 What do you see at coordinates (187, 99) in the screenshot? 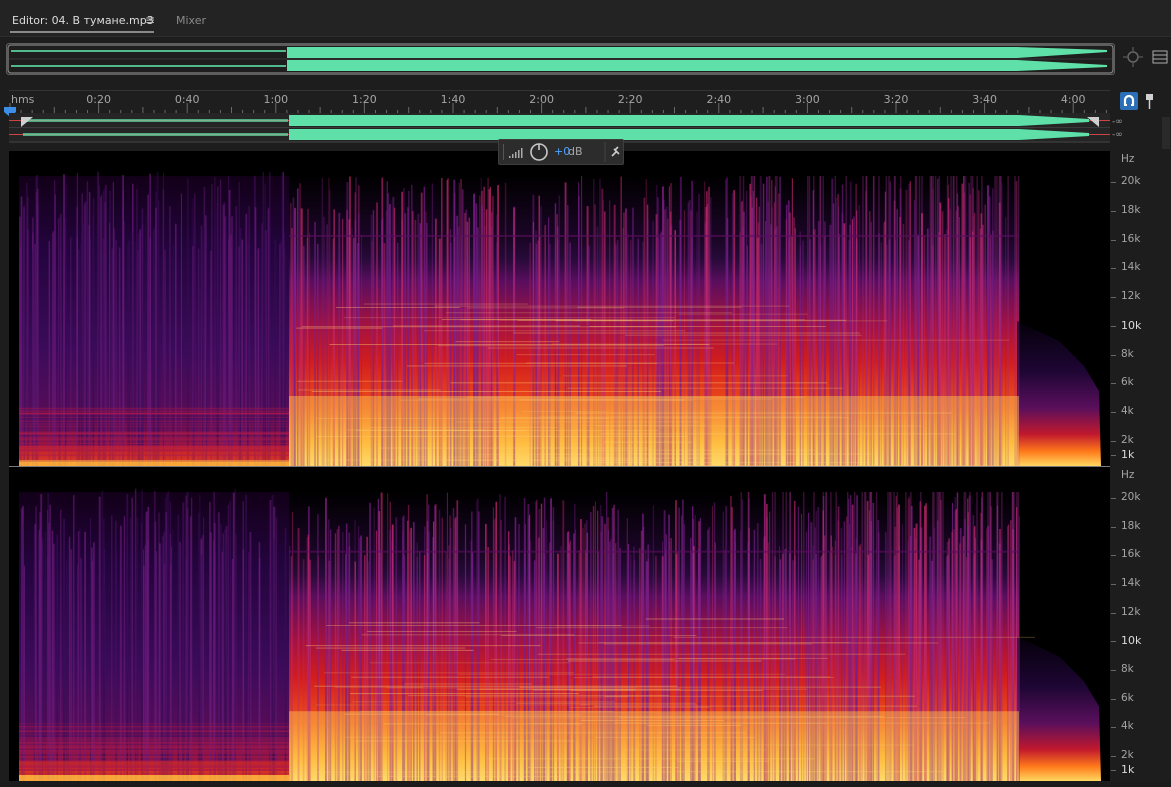
I see `ruler-tick-label: 0:40` at bounding box center [187, 99].